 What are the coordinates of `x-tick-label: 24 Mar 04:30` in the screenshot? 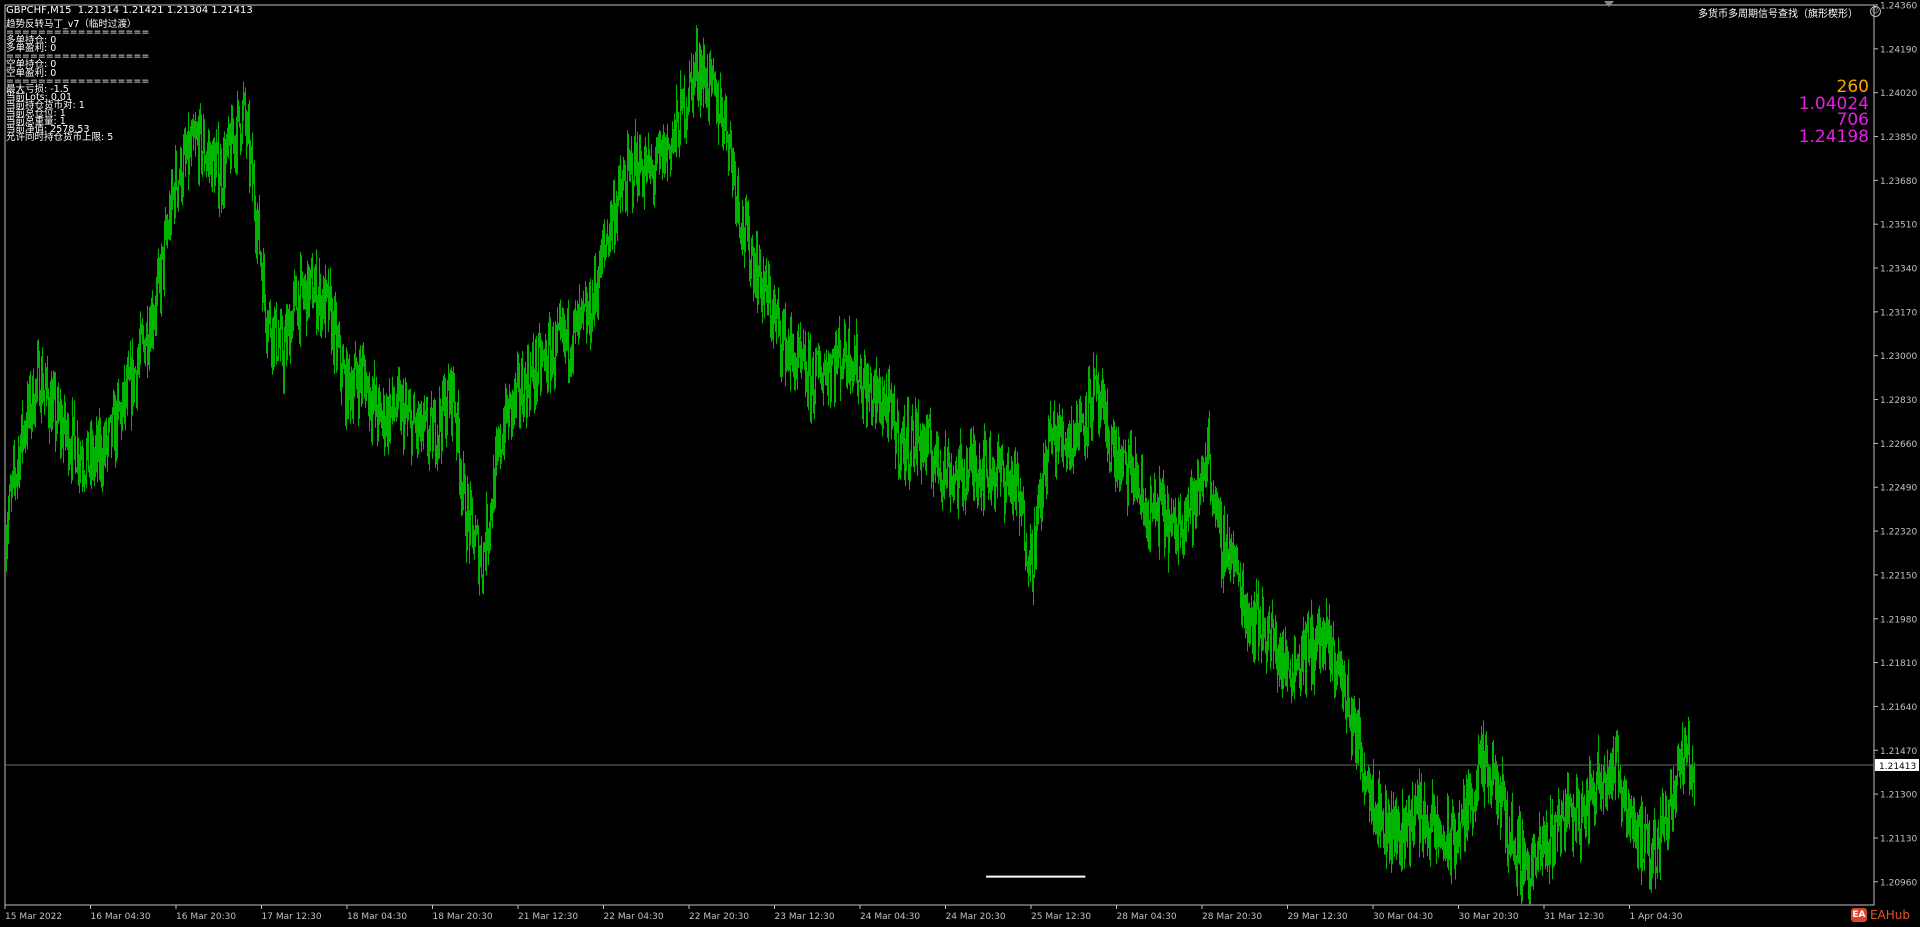 It's located at (890, 917).